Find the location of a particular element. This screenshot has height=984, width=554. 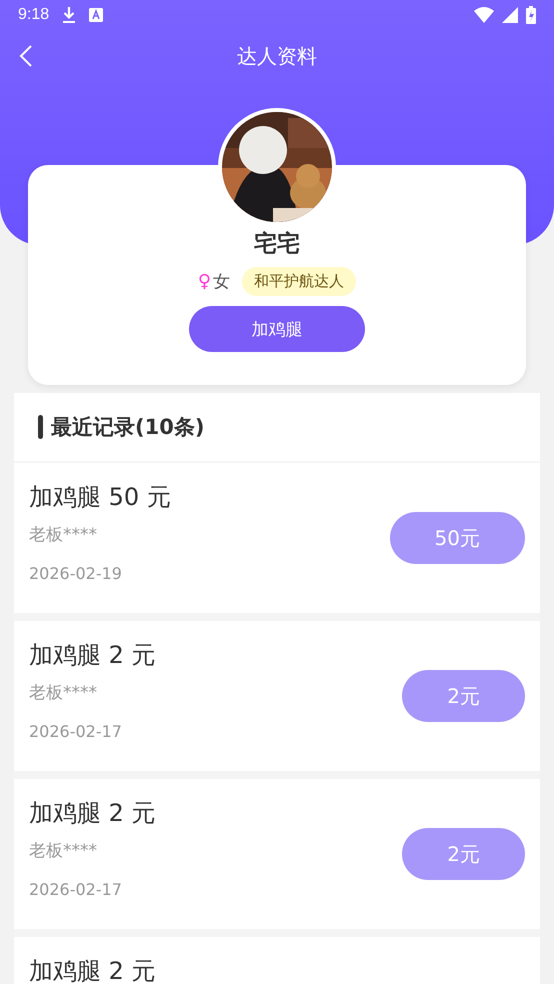

title-tag: 和平护航达人 is located at coordinates (299, 281).